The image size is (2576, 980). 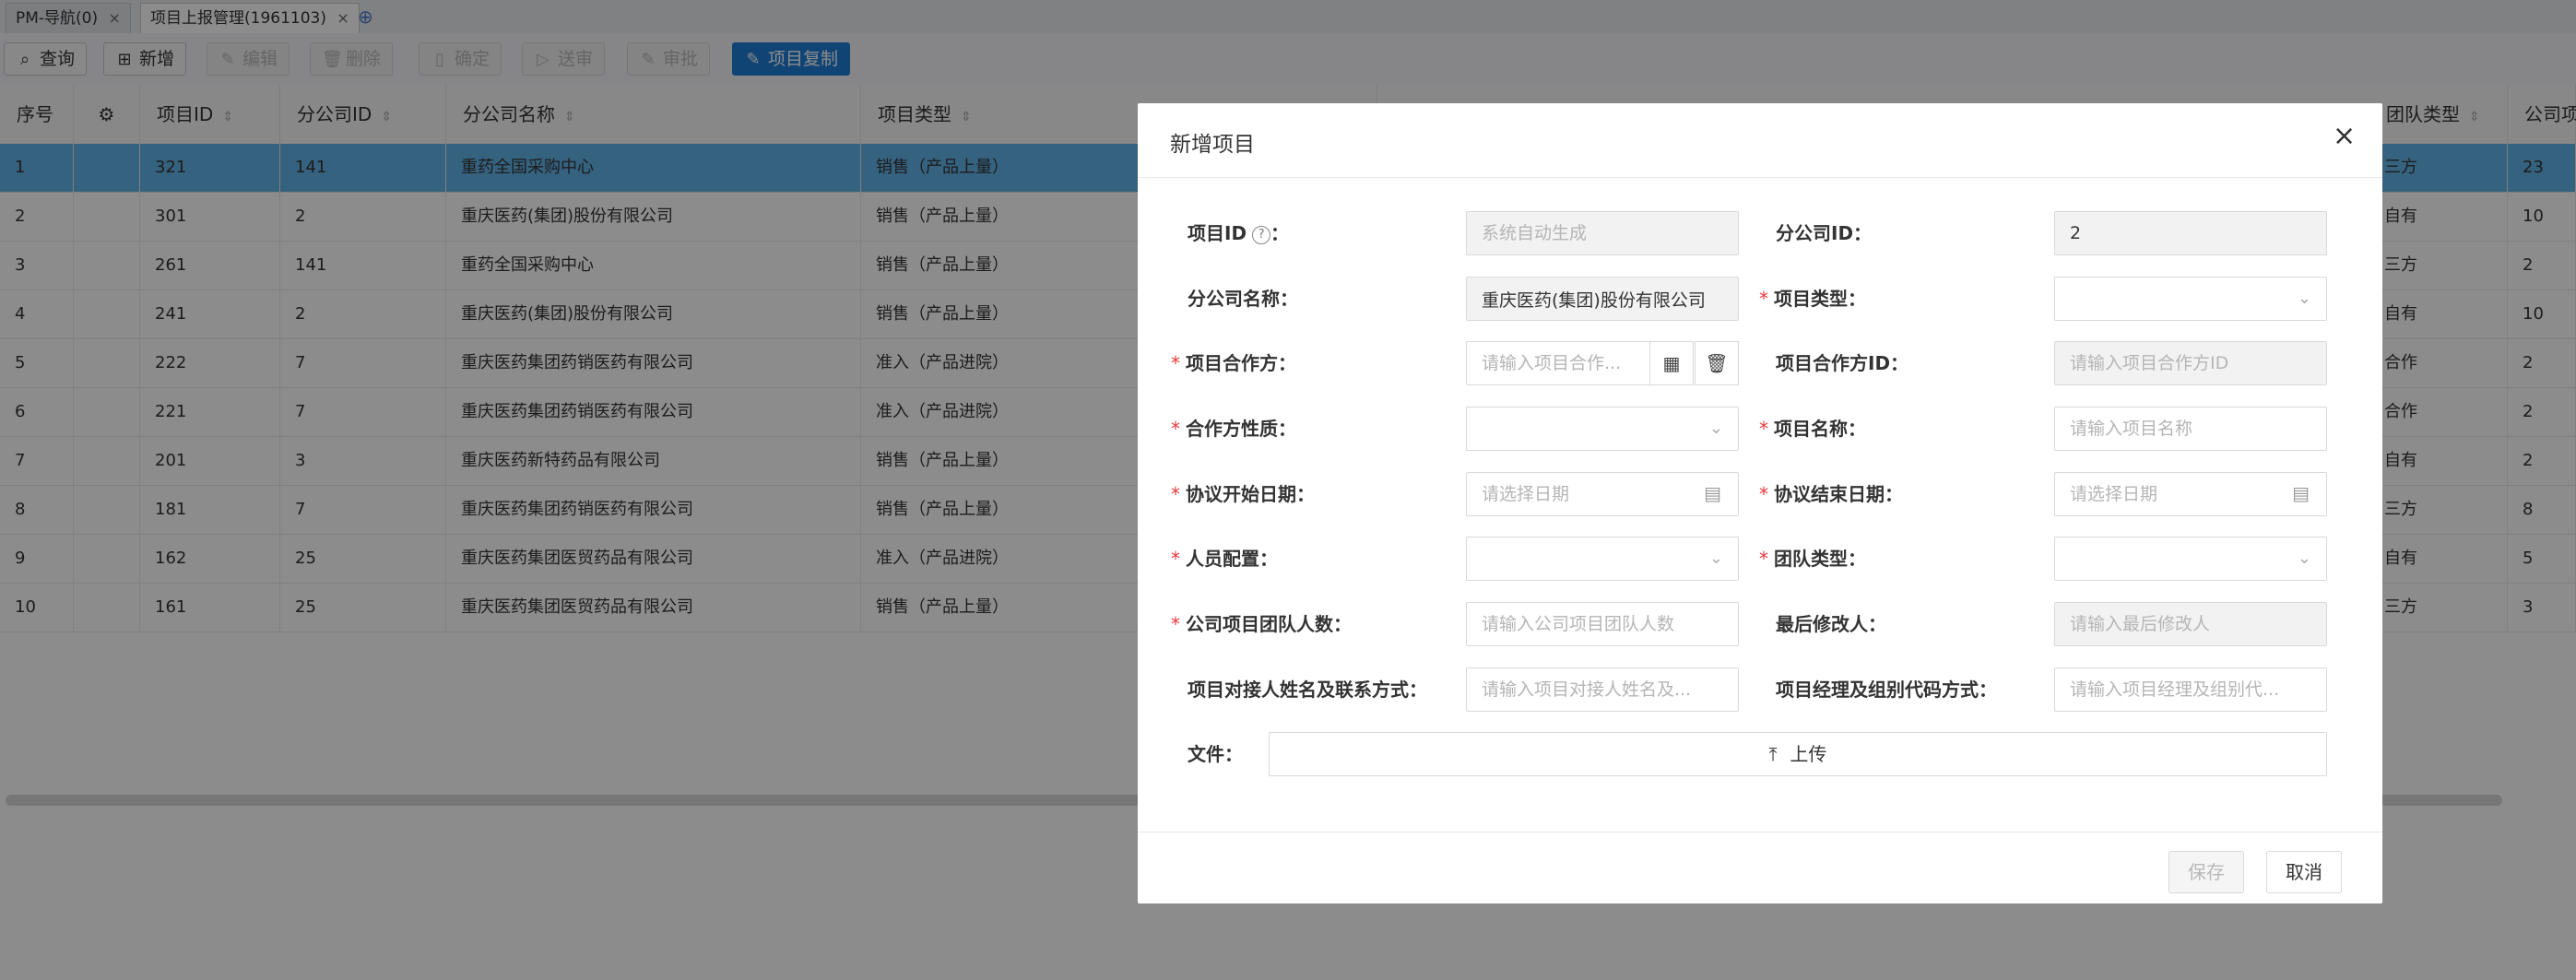 What do you see at coordinates (2190, 233) in the screenshot?
I see `branch-id-field` at bounding box center [2190, 233].